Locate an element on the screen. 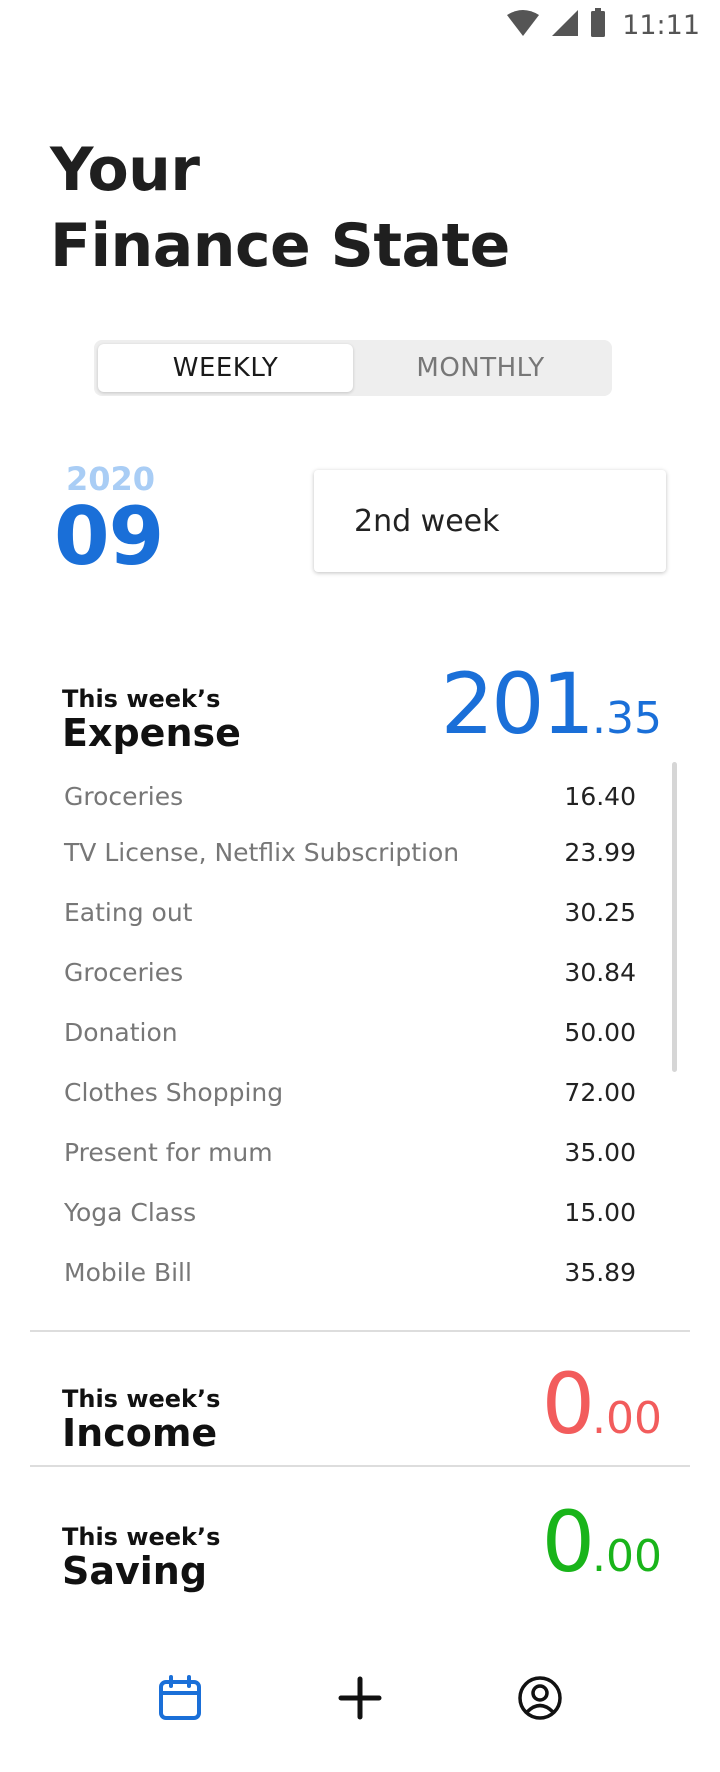 This screenshot has height=1772, width=720. page-title: Your Finance State is located at coordinates (280, 208).